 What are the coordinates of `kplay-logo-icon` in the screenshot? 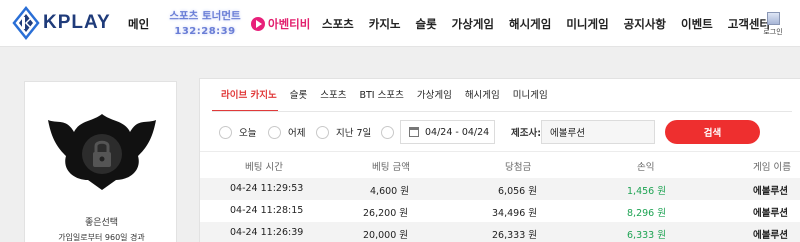 It's located at (26, 23).